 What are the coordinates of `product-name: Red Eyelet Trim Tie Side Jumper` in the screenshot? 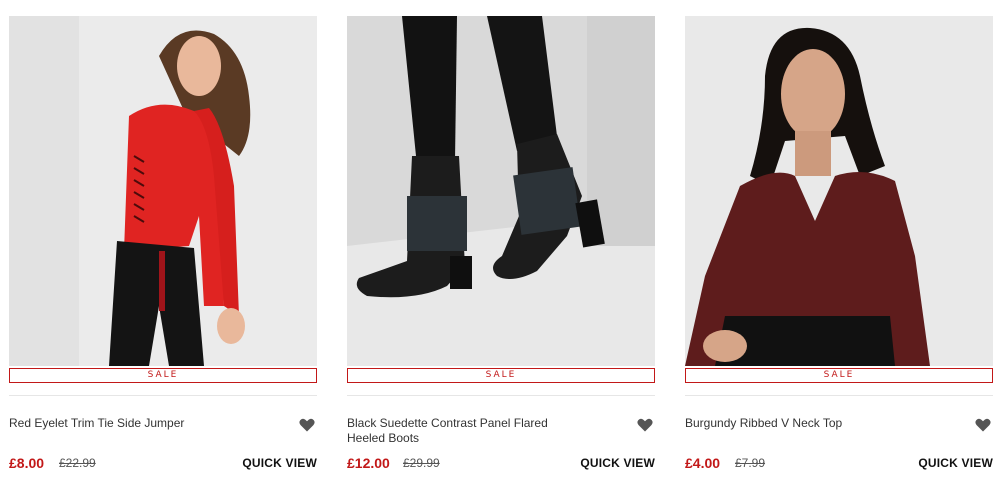 It's located at (129, 423).